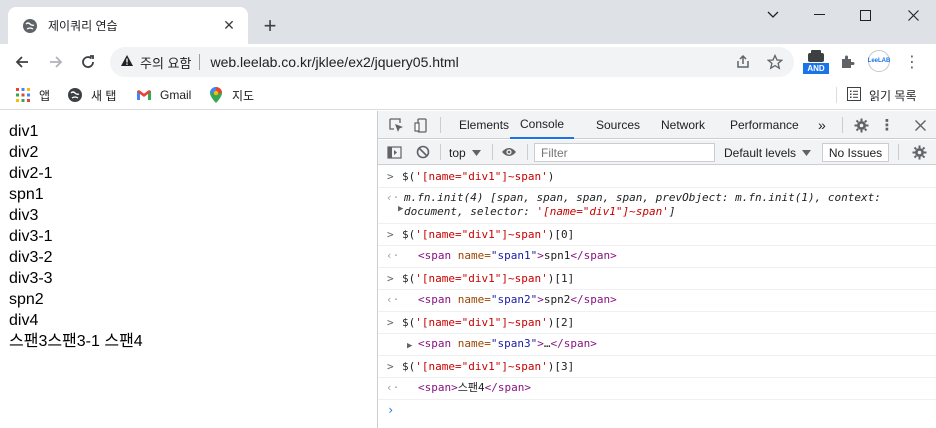  Describe the element at coordinates (658, 256) in the screenshot. I see `console-result-element: ‹· <span name="span1">spn1</span>` at that location.